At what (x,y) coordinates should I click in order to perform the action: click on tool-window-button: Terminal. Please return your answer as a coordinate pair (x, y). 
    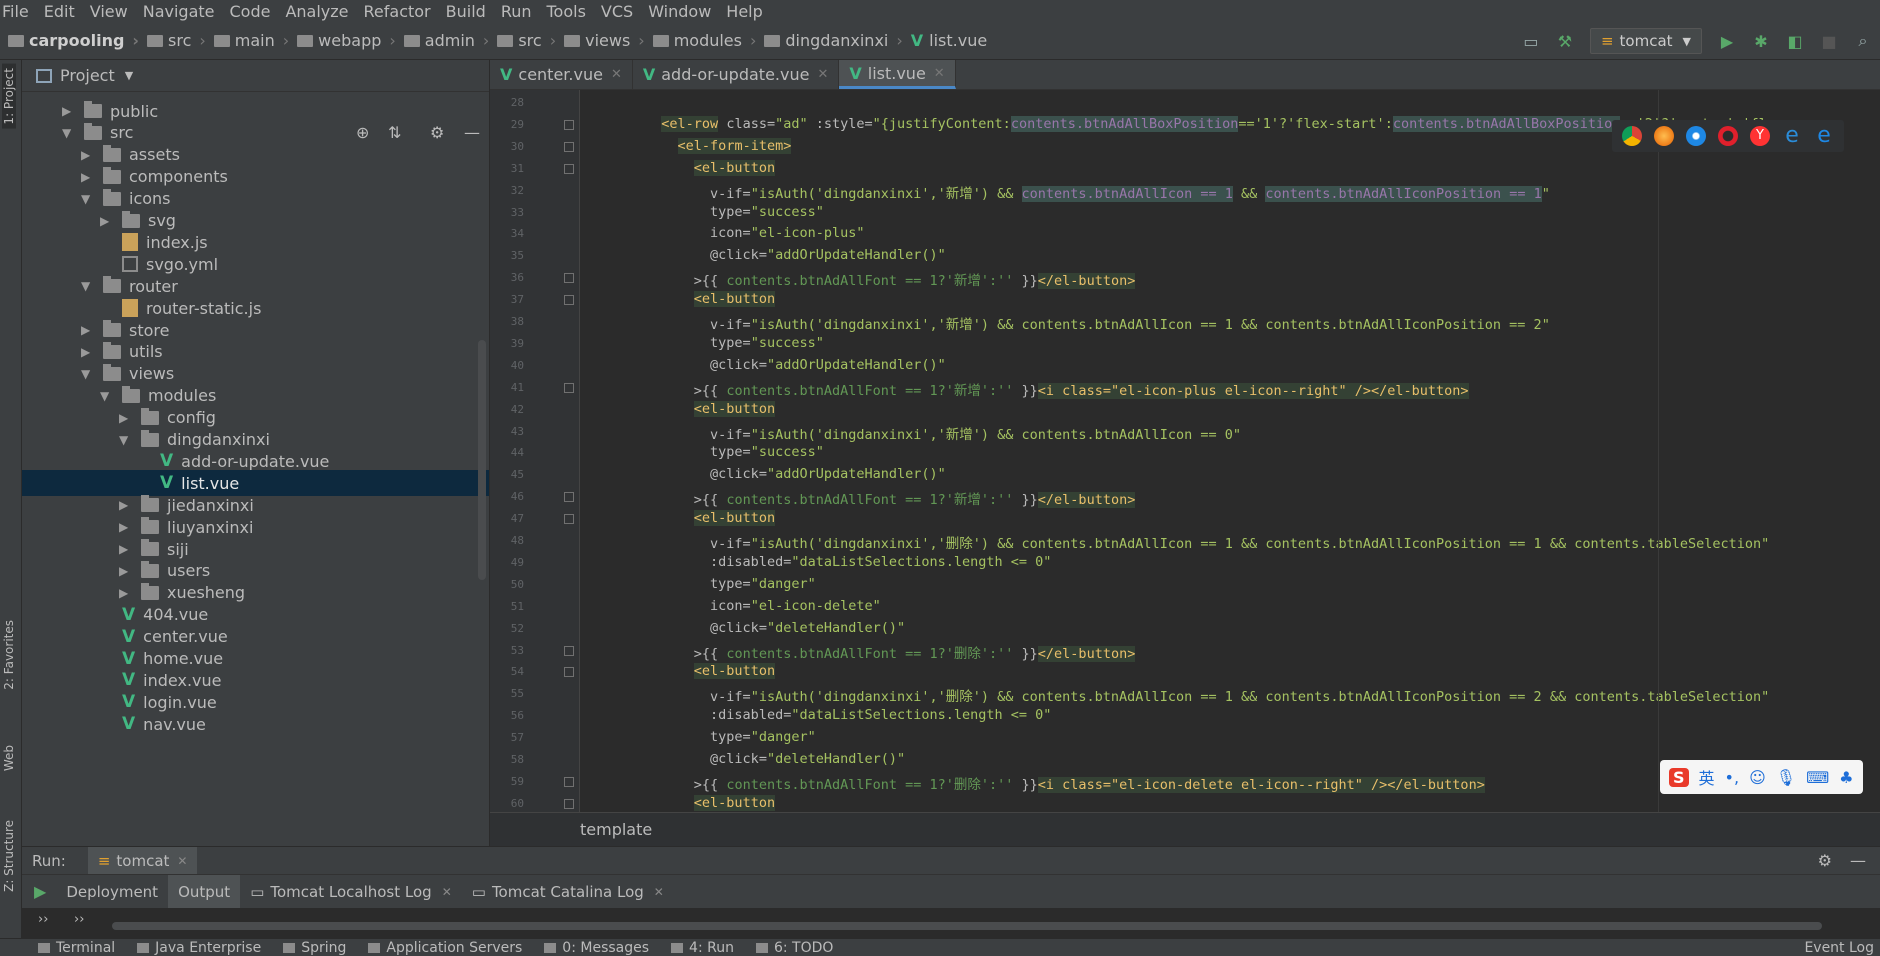
    Looking at the image, I should click on (76, 948).